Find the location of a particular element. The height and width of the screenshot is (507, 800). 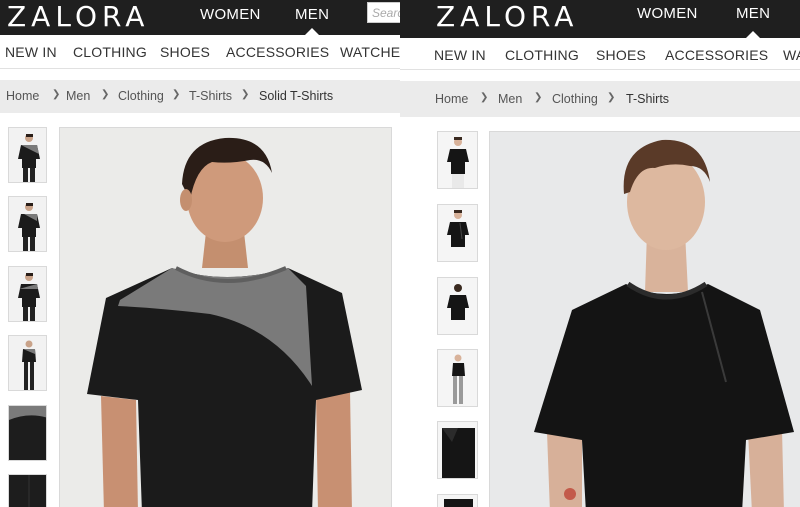

header-bar: ZALORA WOMEN MEN is located at coordinates (600, 19).